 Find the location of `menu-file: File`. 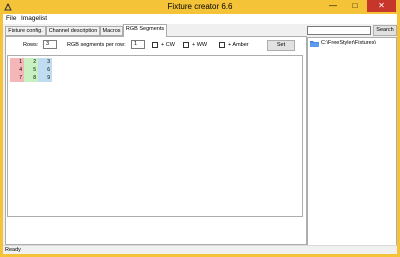

menu-file: File is located at coordinates (11, 18).